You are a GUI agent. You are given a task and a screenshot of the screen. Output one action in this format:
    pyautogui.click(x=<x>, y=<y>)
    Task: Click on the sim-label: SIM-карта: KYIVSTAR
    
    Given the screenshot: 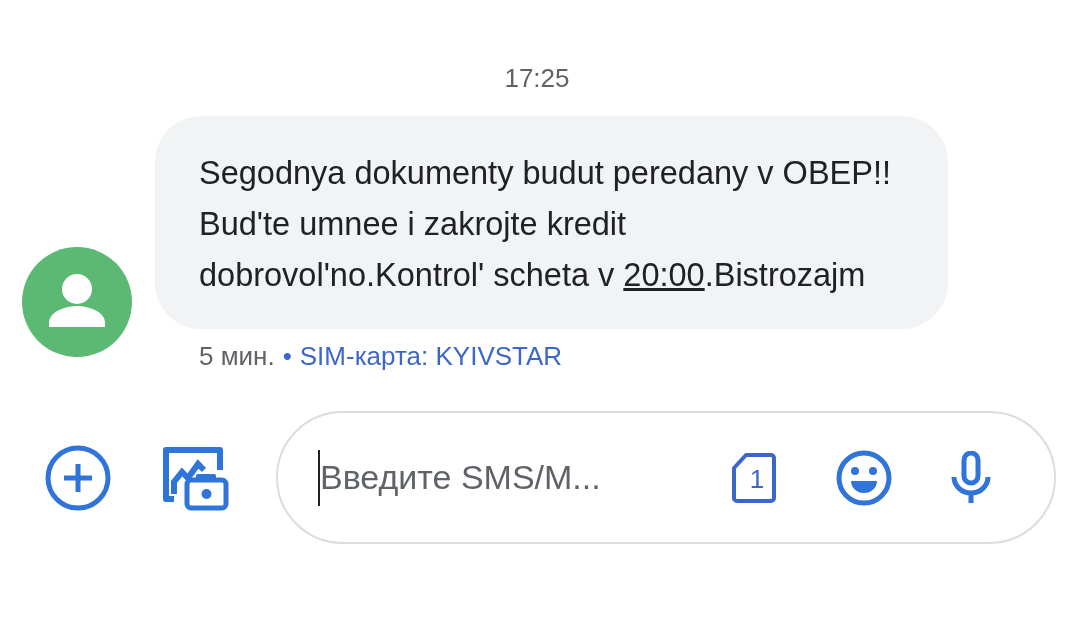 What is the action you would take?
    pyautogui.click(x=431, y=356)
    